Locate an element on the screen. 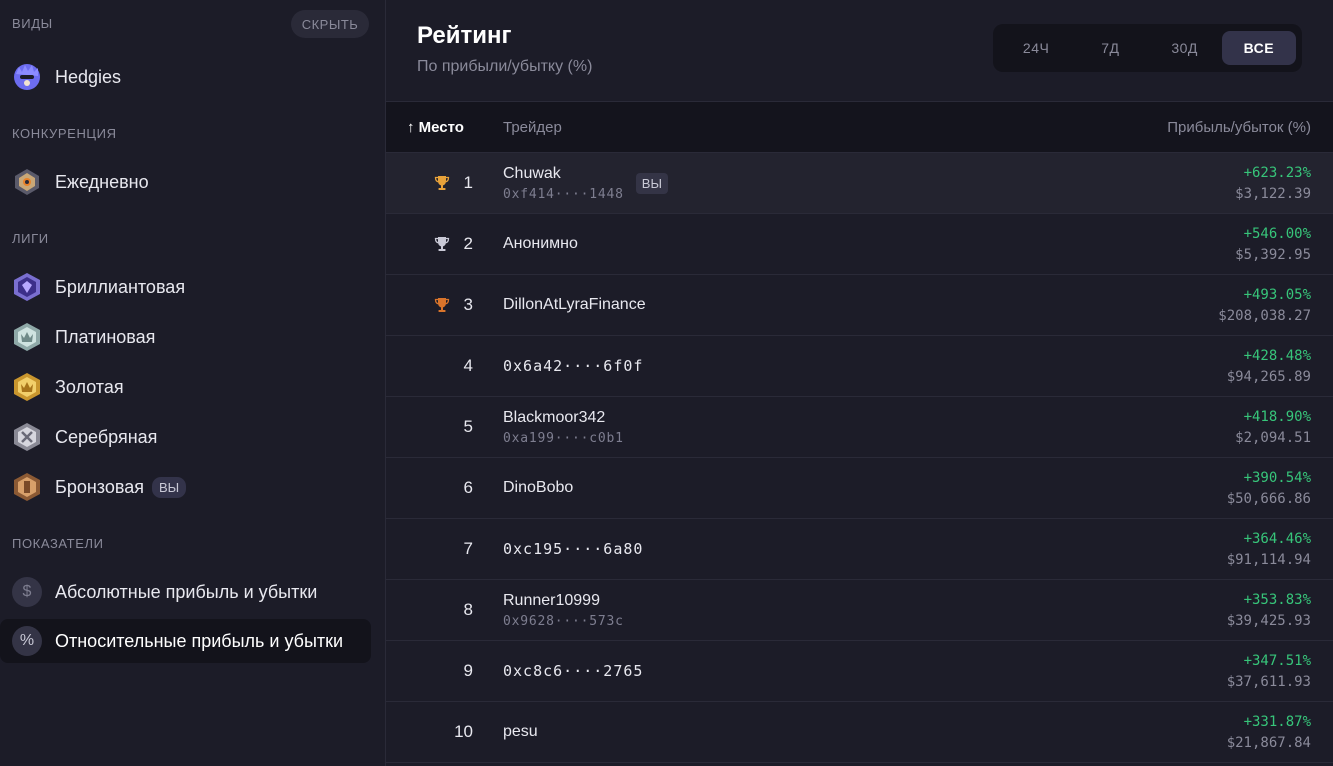  pnl-absolute: $91,114.94 is located at coordinates (1268, 559).